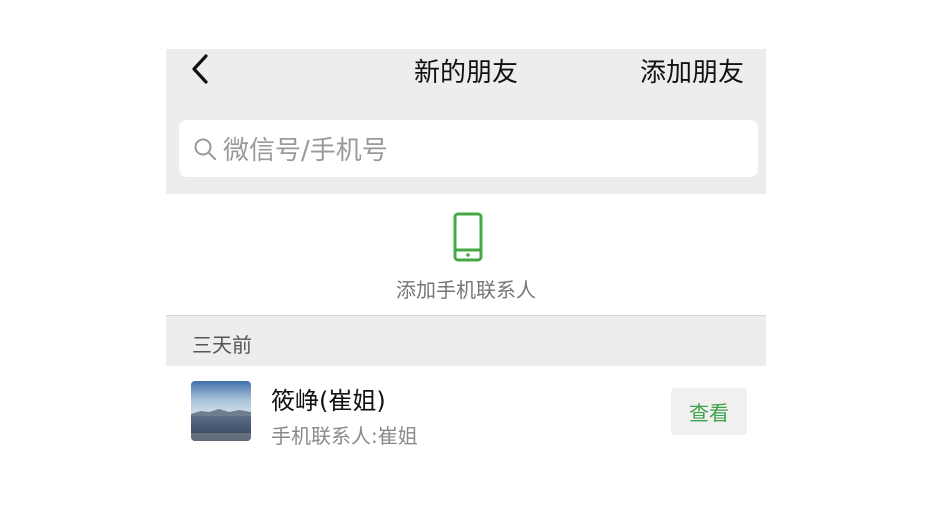 Image resolution: width=937 pixels, height=520 pixels. What do you see at coordinates (200, 69) in the screenshot?
I see `chevron-left-icon` at bounding box center [200, 69].